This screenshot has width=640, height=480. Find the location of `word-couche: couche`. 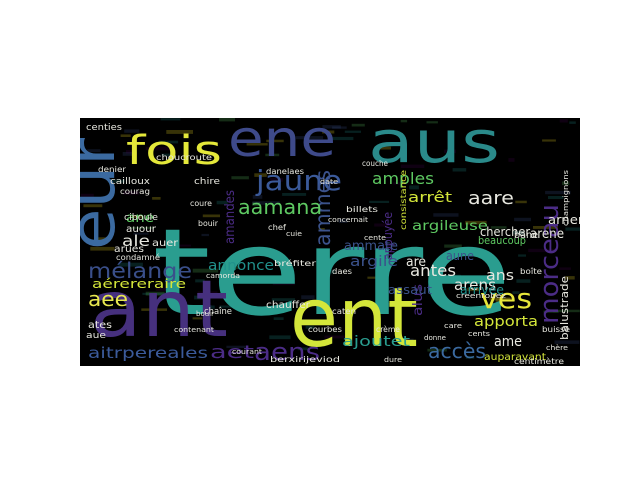

word-couche: couche is located at coordinates (375, 163).